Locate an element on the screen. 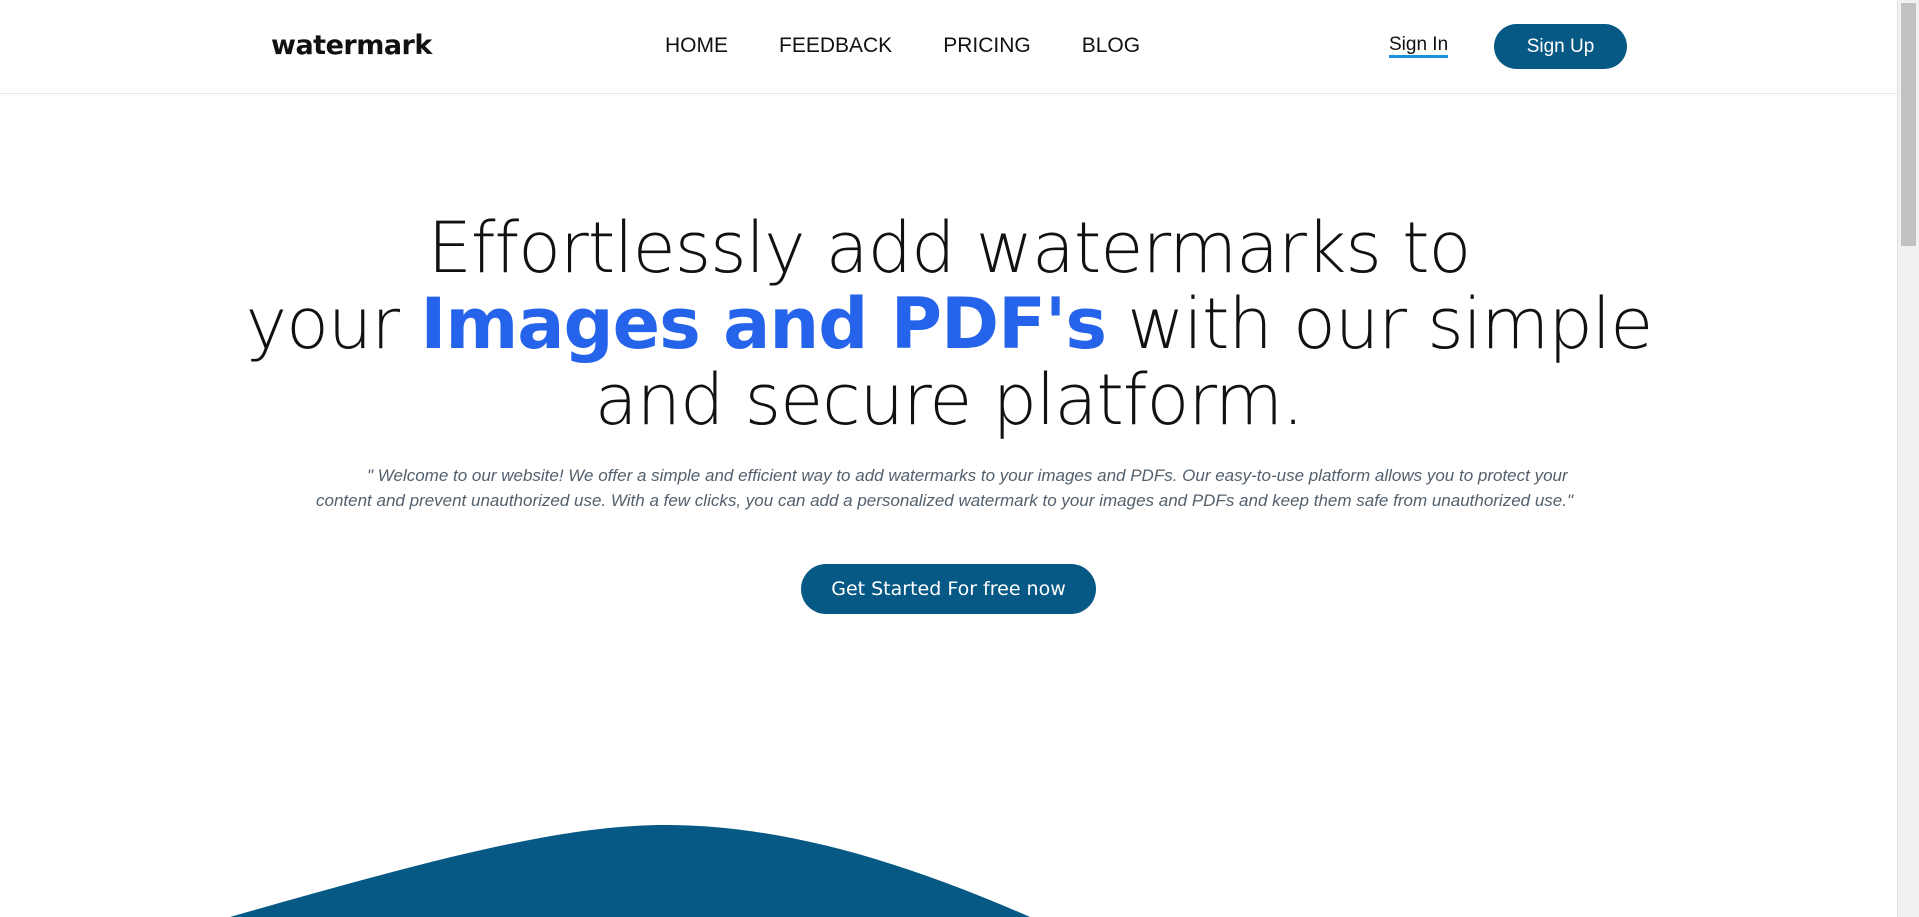 The image size is (1919, 917). hero-accent: Images and PDF's is located at coordinates (763, 324).